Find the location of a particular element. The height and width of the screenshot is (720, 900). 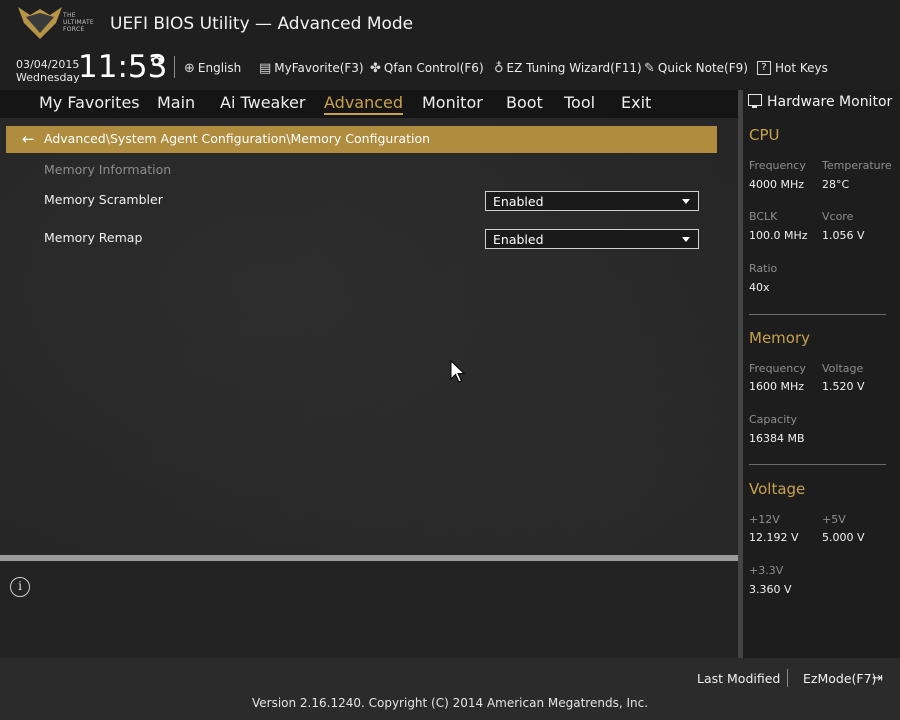

app-title: UEFI BIOS Utility — Advanced Mode is located at coordinates (262, 24).